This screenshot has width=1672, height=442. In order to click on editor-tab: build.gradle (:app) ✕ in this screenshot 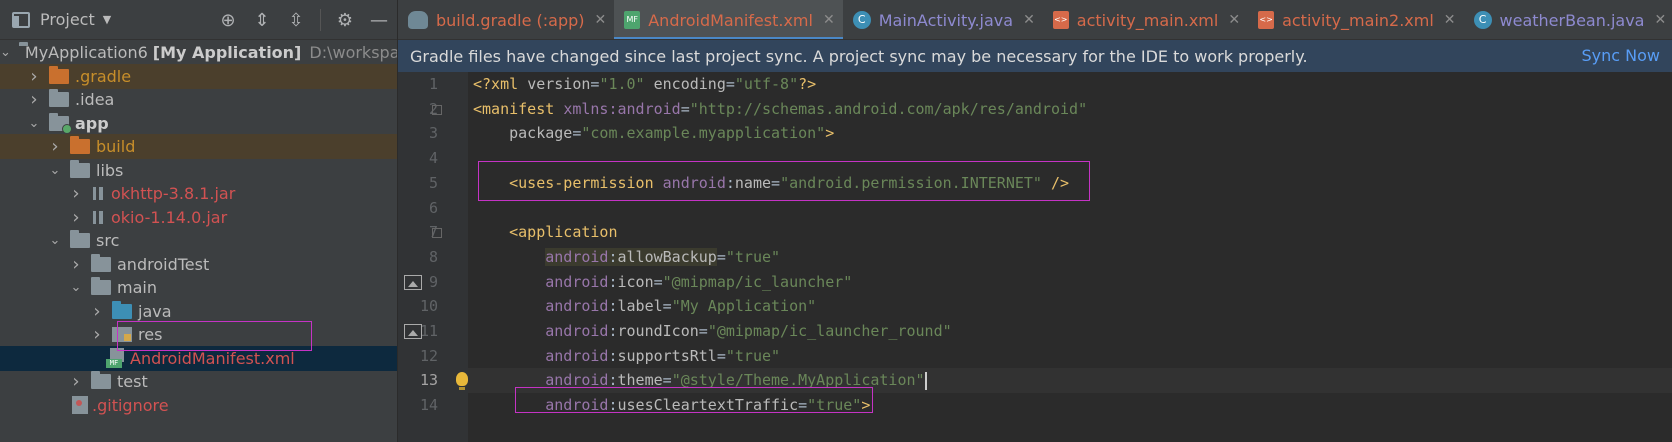, I will do `click(506, 19)`.